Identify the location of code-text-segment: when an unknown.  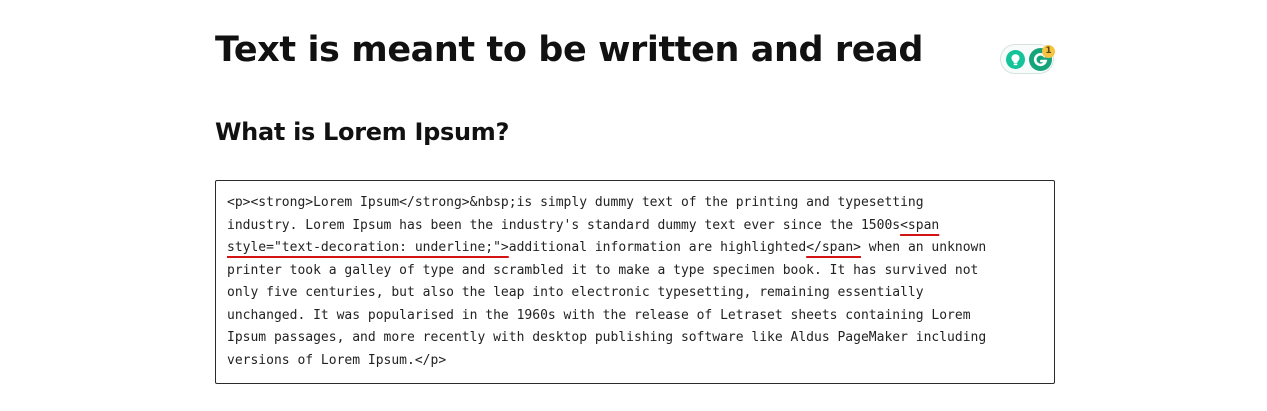
(923, 247).